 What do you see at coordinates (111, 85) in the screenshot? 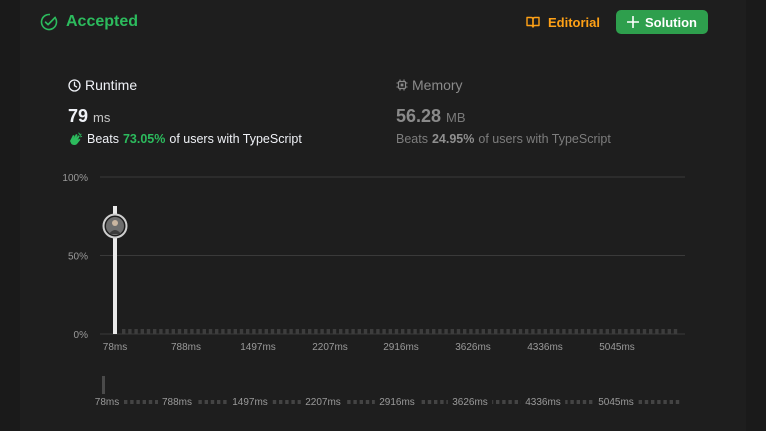
I see `runtime-title: Runtime` at bounding box center [111, 85].